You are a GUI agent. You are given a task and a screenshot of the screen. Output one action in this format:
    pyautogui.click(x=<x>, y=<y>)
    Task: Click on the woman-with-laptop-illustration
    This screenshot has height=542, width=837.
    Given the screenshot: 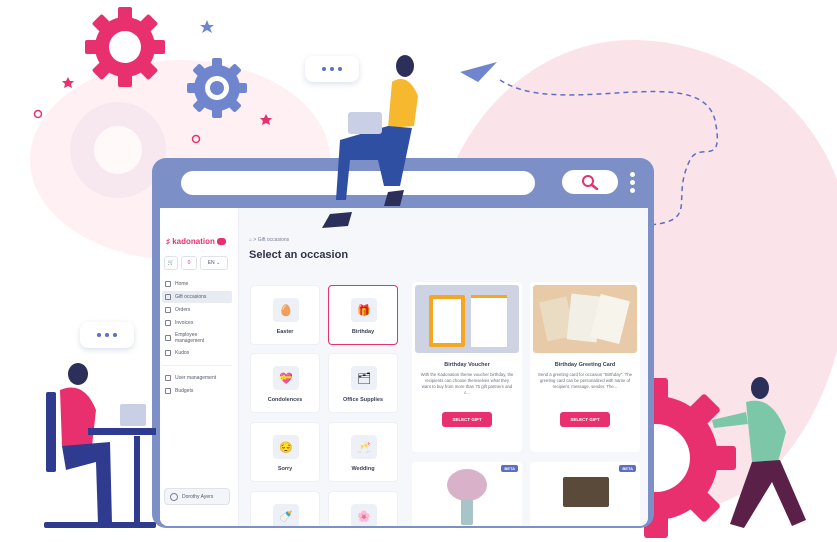 What is the action you would take?
    pyautogui.click(x=370, y=141)
    